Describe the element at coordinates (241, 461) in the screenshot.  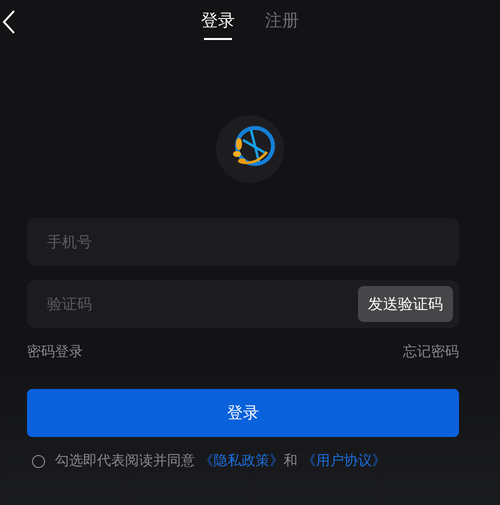
I see `privacy-policy-link: 《隐私政策》` at that location.